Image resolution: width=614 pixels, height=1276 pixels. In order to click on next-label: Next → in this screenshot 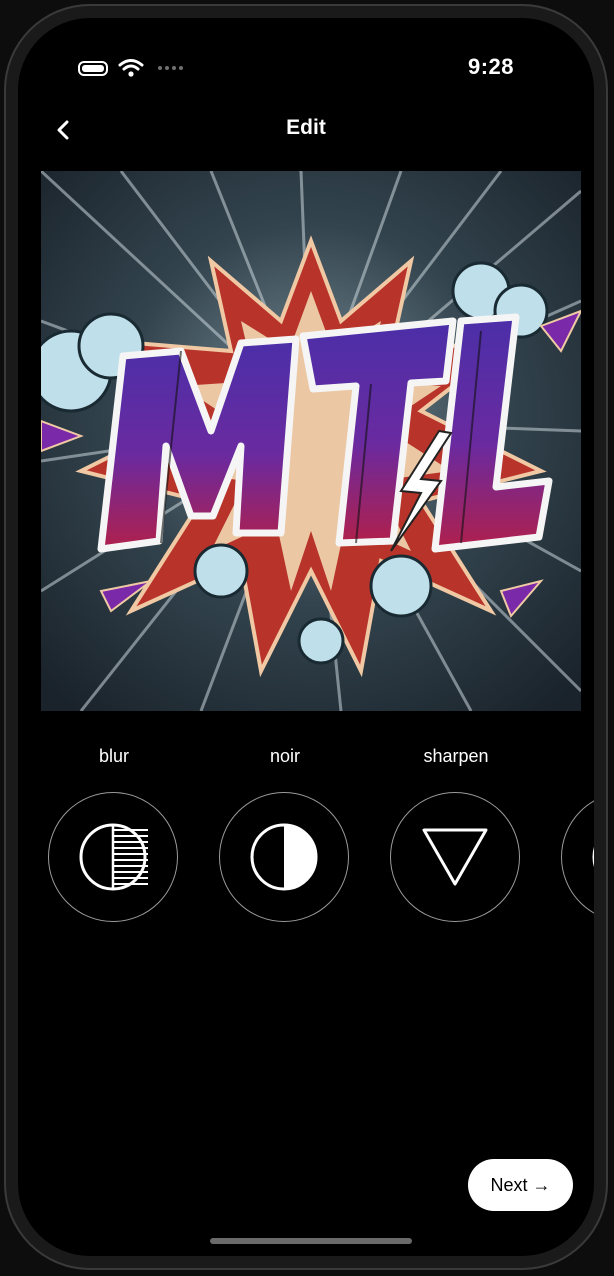, I will do `click(520, 1184)`.